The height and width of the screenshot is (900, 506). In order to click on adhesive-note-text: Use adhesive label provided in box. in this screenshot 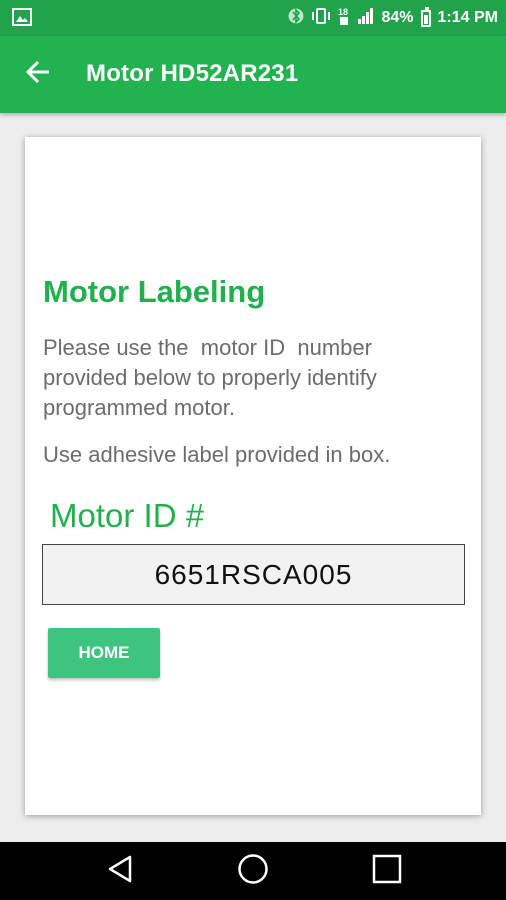, I will do `click(217, 454)`.